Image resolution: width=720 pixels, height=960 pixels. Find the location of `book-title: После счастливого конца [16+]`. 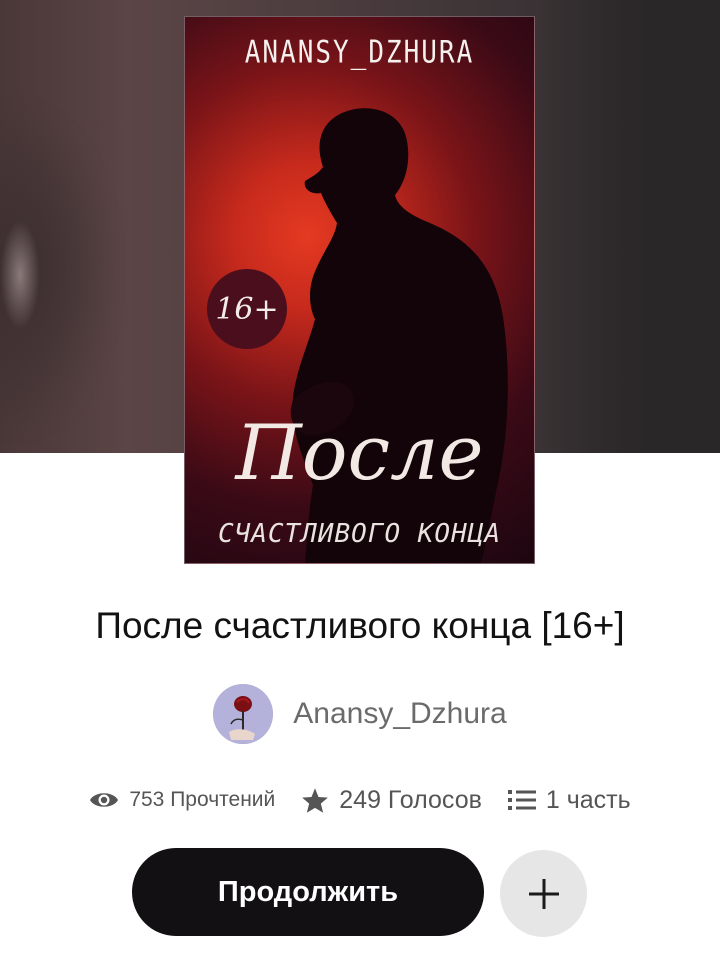

book-title: После счастливого конца [16+] is located at coordinates (360, 625).